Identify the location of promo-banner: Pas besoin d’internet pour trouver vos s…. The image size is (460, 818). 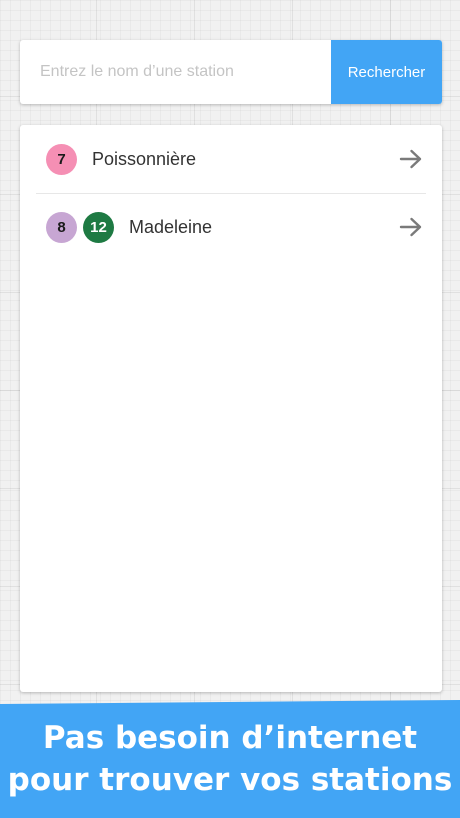
(230, 759).